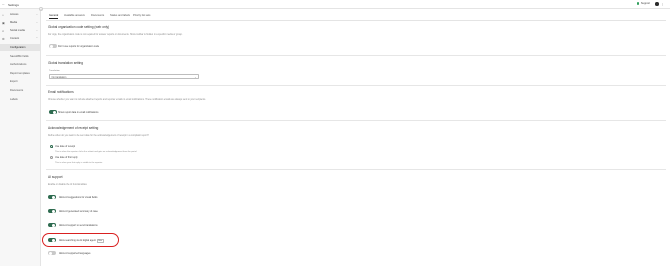 The width and height of the screenshot is (670, 266). Describe the element at coordinates (356, 20) in the screenshot. I see `tab-divider` at that location.